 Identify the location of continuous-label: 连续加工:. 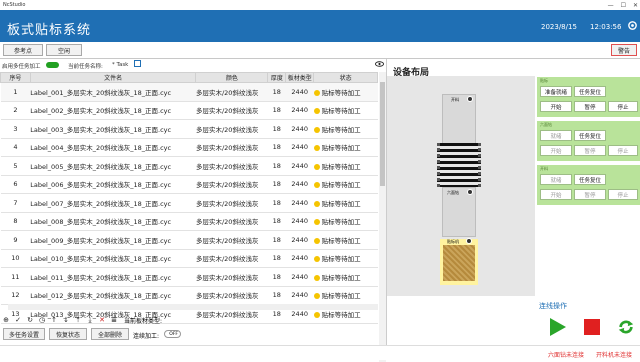
(146, 336).